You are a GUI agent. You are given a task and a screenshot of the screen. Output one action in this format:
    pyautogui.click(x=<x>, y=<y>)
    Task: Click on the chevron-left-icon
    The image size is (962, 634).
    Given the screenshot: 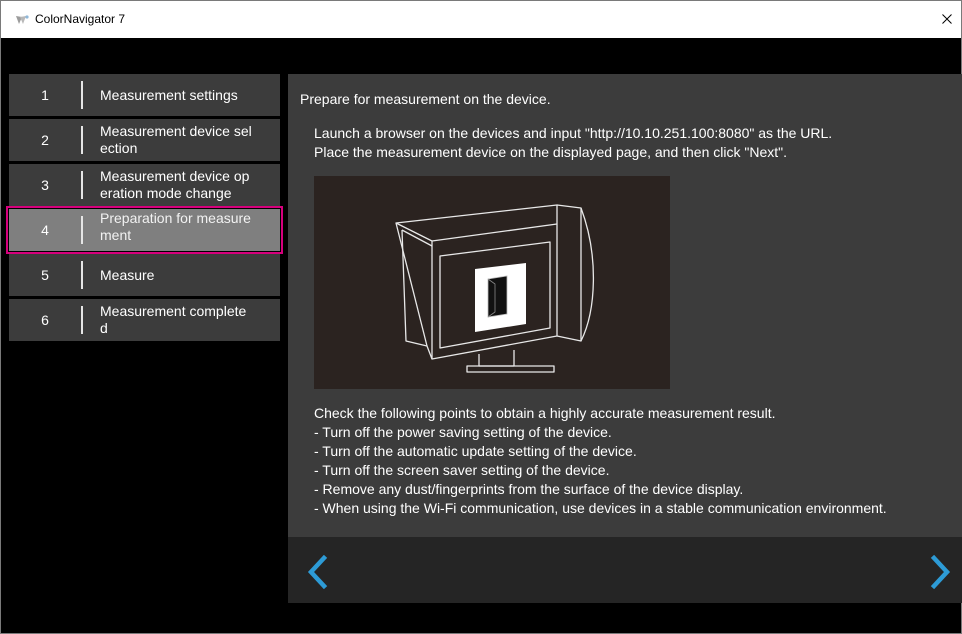 What is the action you would take?
    pyautogui.click(x=317, y=572)
    